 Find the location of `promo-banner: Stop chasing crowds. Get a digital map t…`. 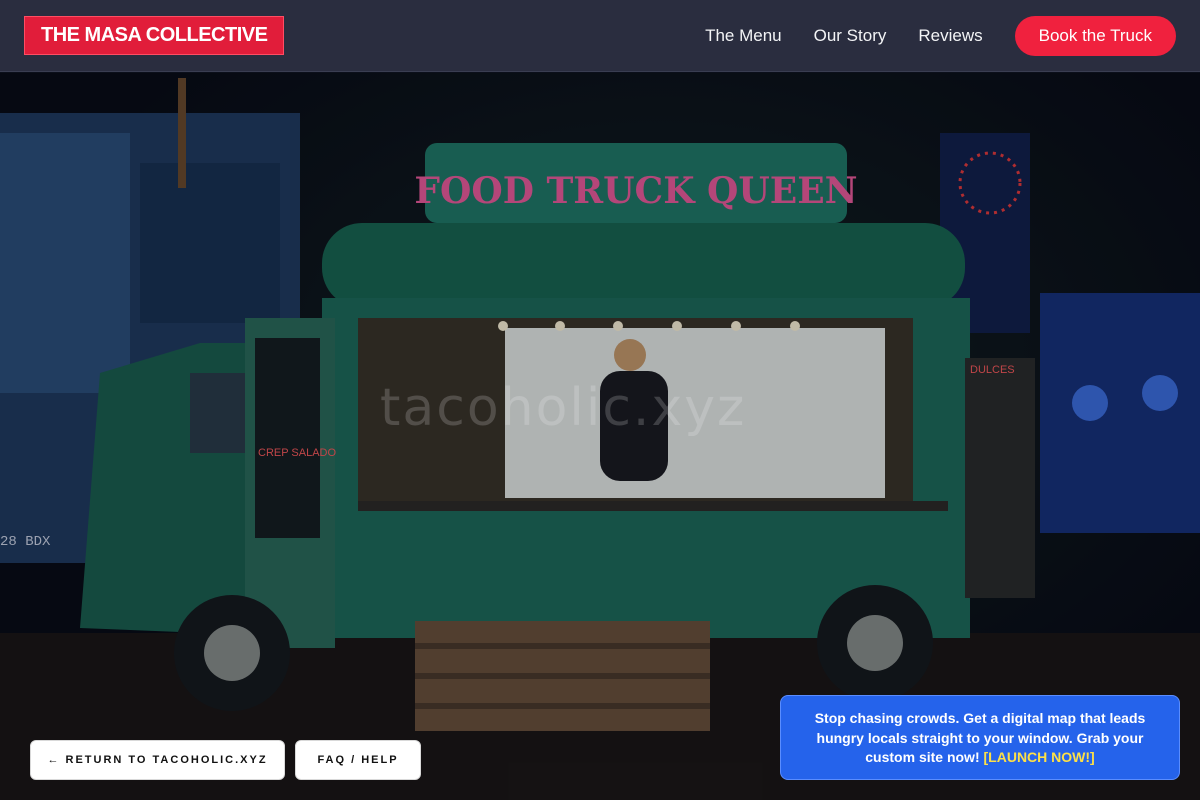

promo-banner: Stop chasing crowds. Get a digital map t… is located at coordinates (980, 737).